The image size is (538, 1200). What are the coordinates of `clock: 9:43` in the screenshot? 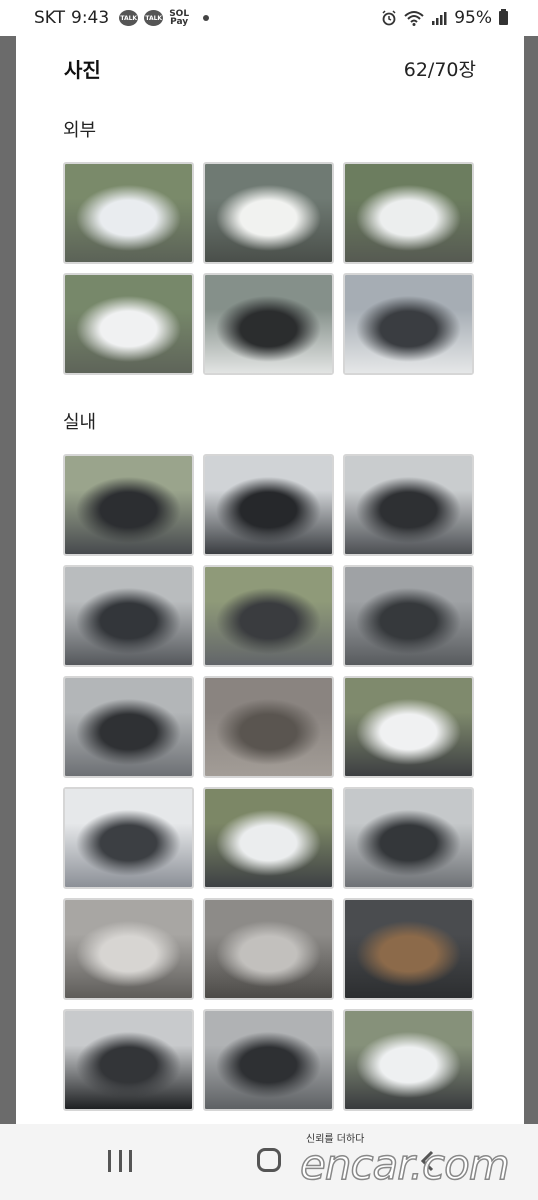 It's located at (90, 18).